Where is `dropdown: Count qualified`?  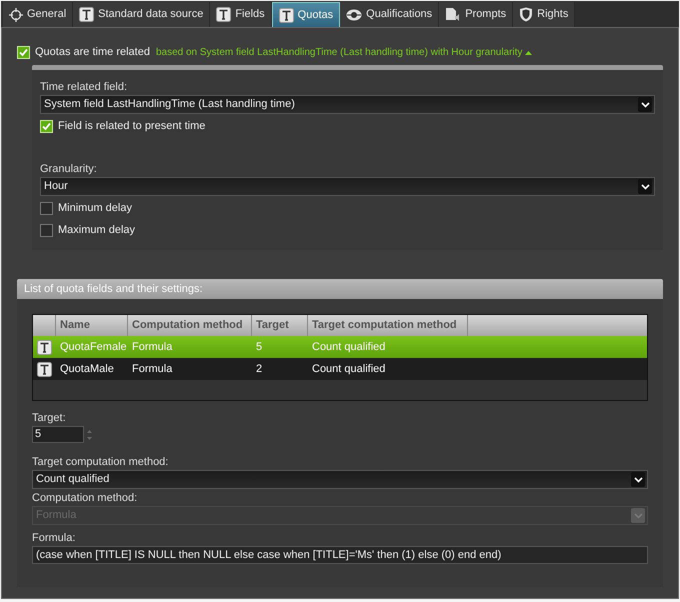 dropdown: Count qualified is located at coordinates (340, 479).